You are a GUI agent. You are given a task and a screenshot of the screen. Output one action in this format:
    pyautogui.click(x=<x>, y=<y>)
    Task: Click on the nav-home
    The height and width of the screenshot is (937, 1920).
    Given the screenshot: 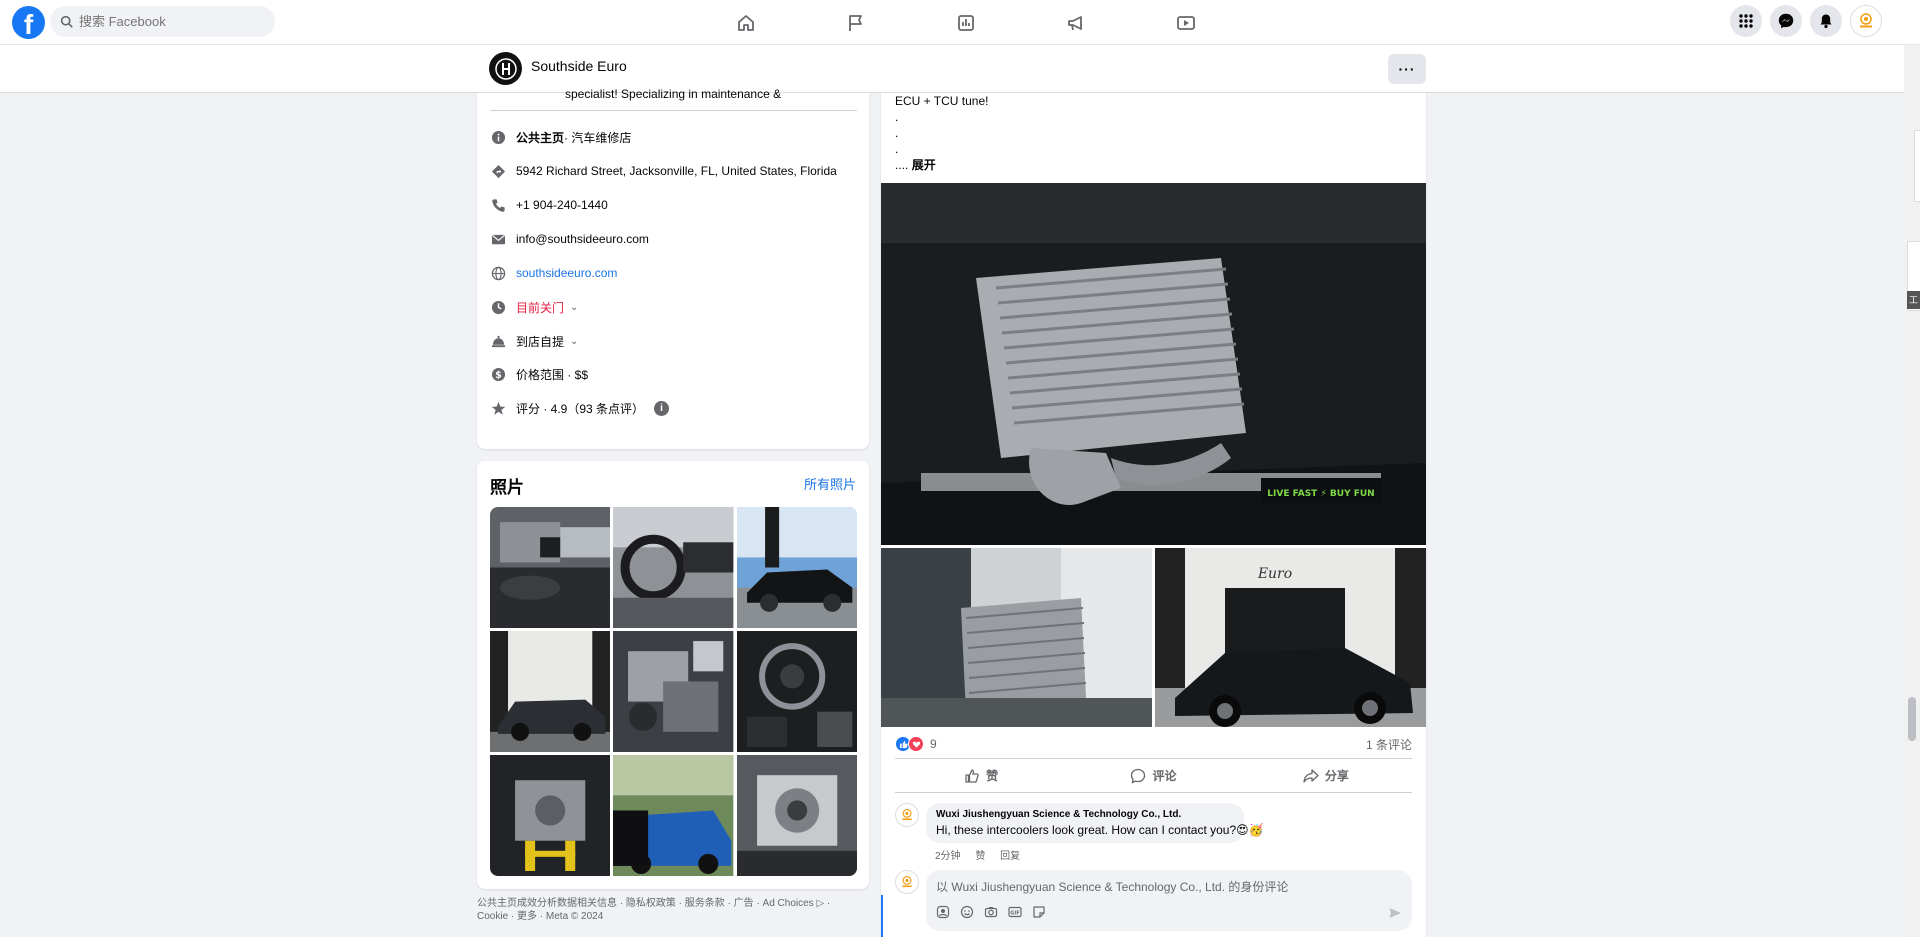 What is the action you would take?
    pyautogui.click(x=746, y=22)
    